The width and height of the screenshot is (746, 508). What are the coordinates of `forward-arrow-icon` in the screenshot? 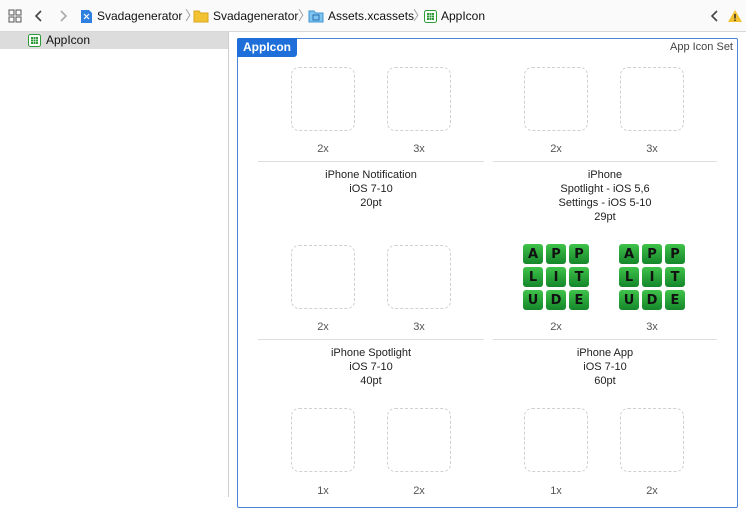 It's located at (63, 16).